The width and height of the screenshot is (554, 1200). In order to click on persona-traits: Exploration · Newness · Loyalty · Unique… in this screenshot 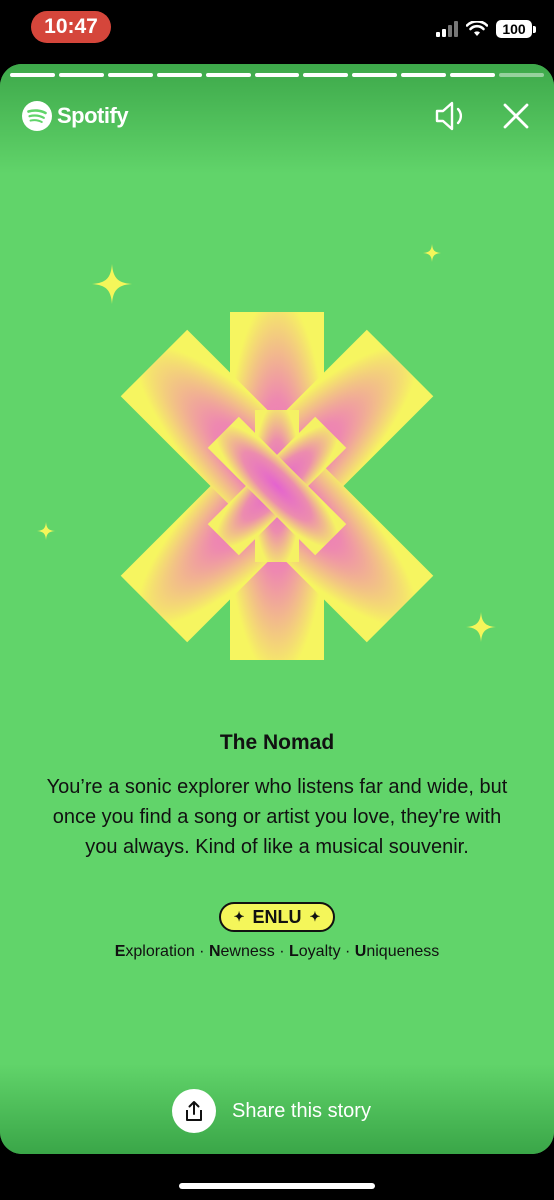, I will do `click(277, 952)`.